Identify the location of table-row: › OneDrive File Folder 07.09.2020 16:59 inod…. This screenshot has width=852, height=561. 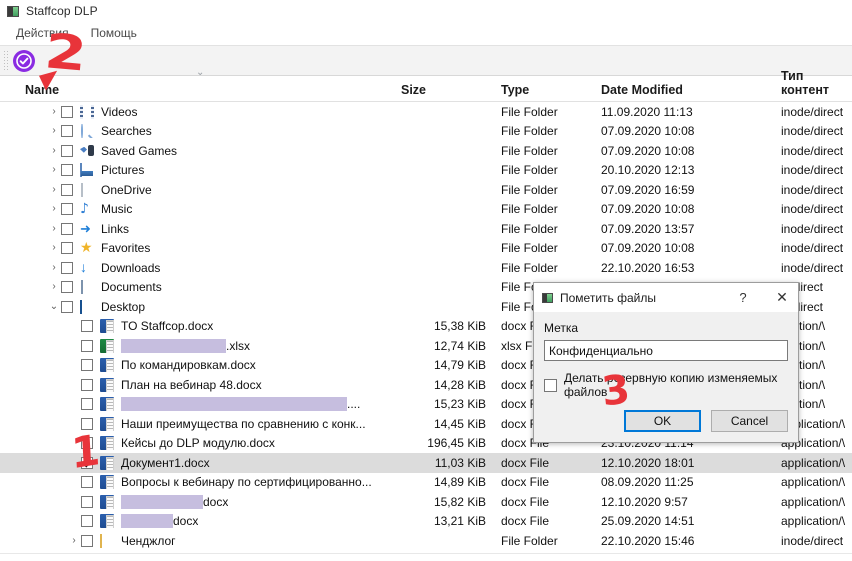
(426, 190).